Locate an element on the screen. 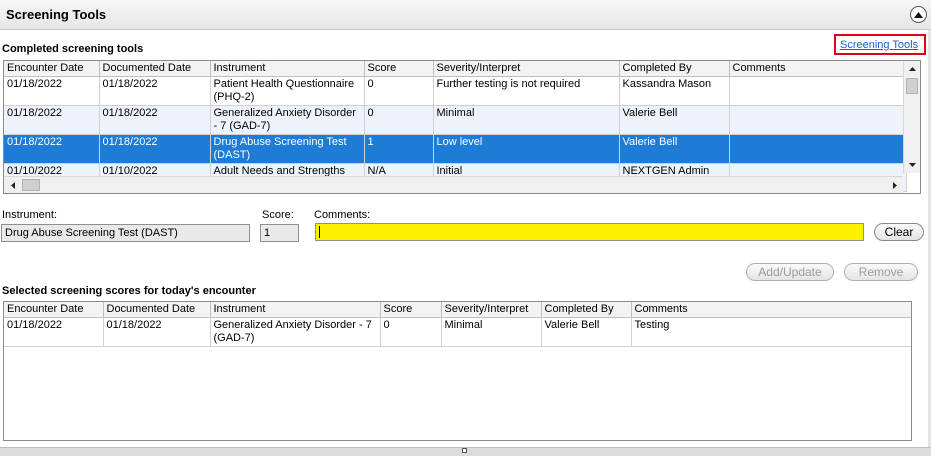  instrument-field: Drug Abuse Screening Test (DAST) is located at coordinates (125, 233).